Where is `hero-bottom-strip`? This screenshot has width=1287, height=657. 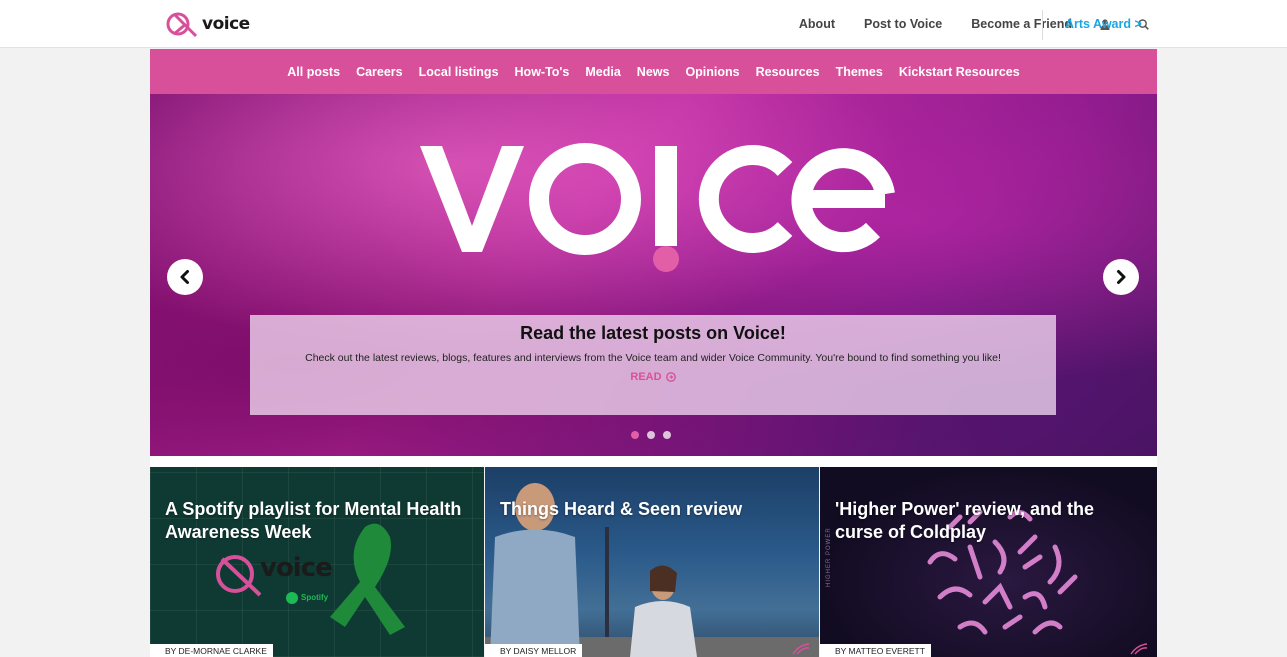 hero-bottom-strip is located at coordinates (653, 461).